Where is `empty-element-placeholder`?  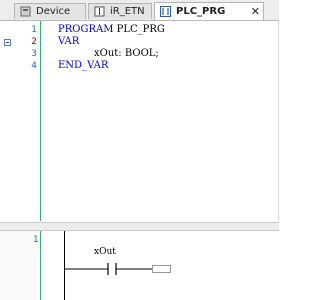 empty-element-placeholder is located at coordinates (161, 269).